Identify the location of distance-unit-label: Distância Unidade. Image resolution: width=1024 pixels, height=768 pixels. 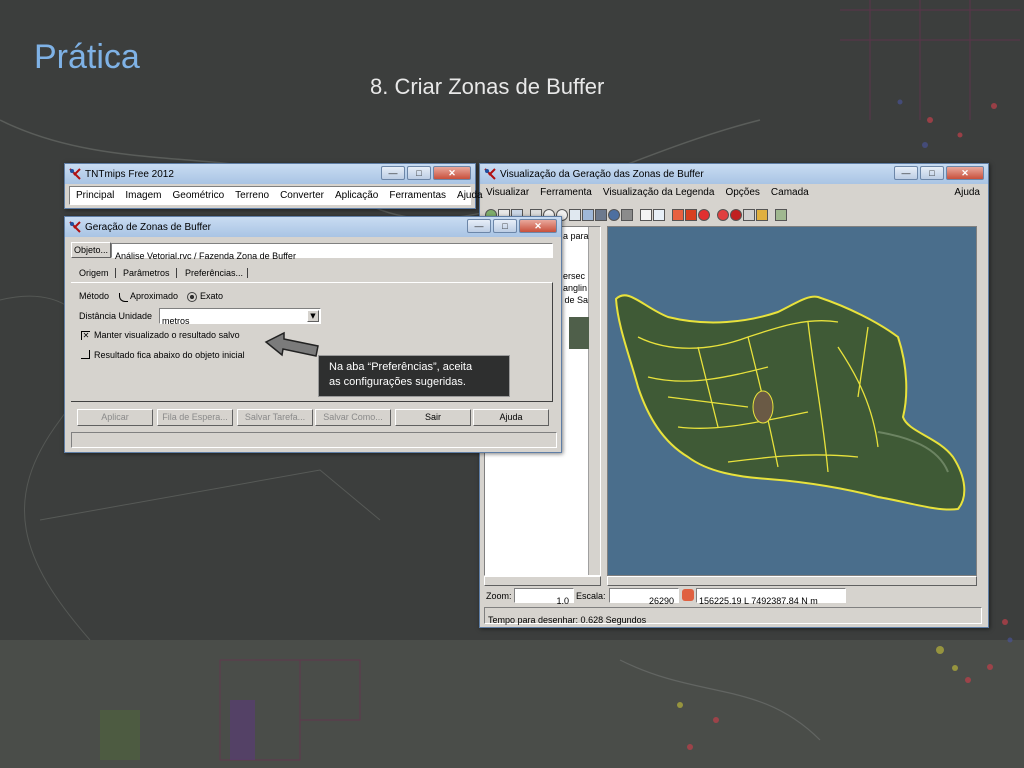
(116, 316).